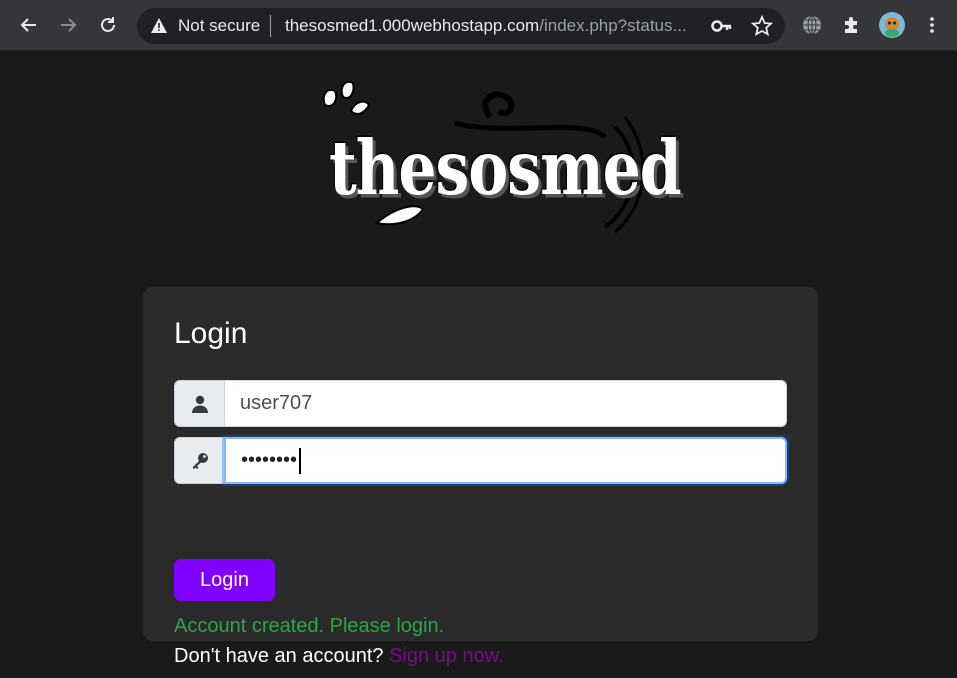 This screenshot has height=678, width=957. I want to click on reload-button, so click(108, 25).